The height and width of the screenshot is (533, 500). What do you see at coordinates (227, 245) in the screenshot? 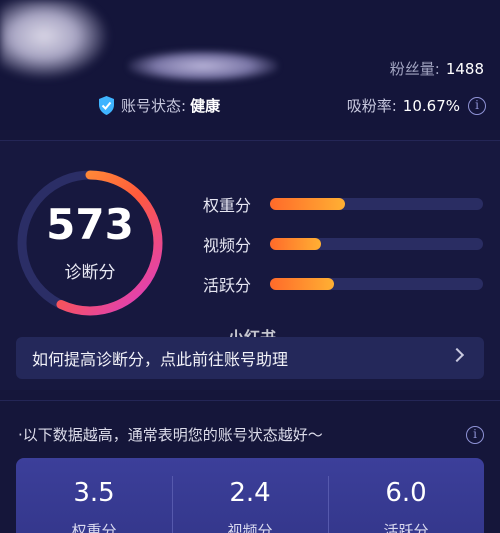
I see `metric-label: 视频分` at bounding box center [227, 245].